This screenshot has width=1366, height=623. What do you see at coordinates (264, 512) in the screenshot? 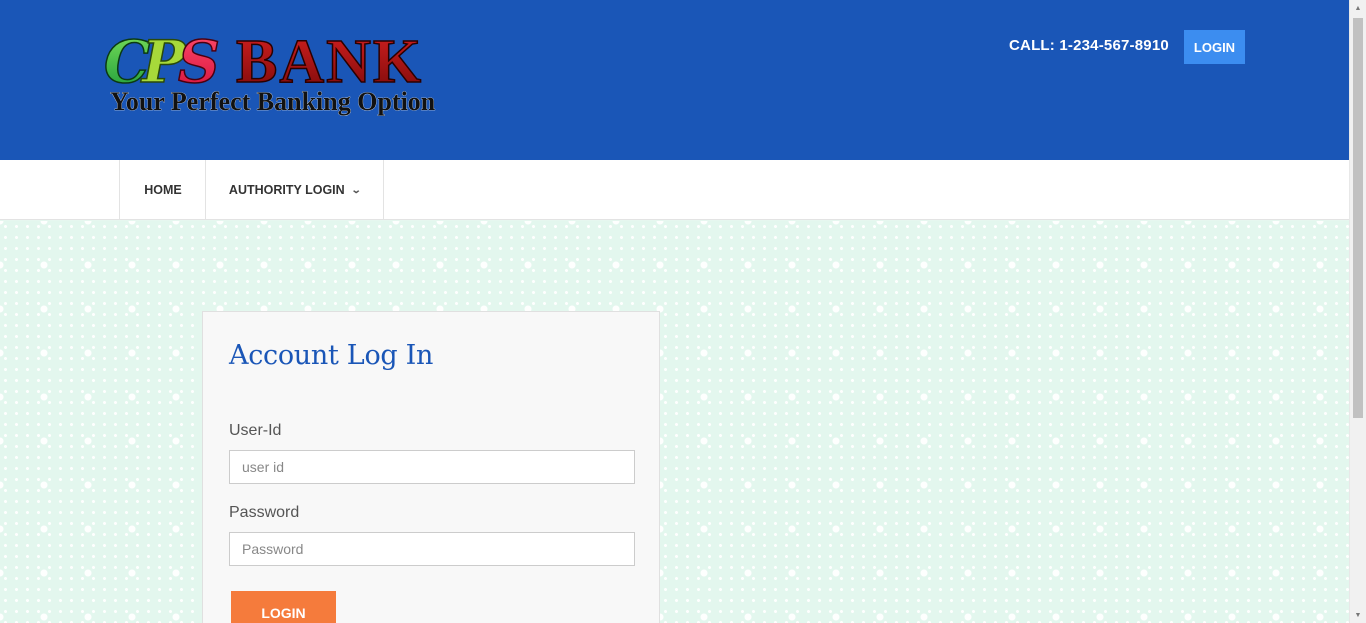
I see `password-label: Password` at bounding box center [264, 512].